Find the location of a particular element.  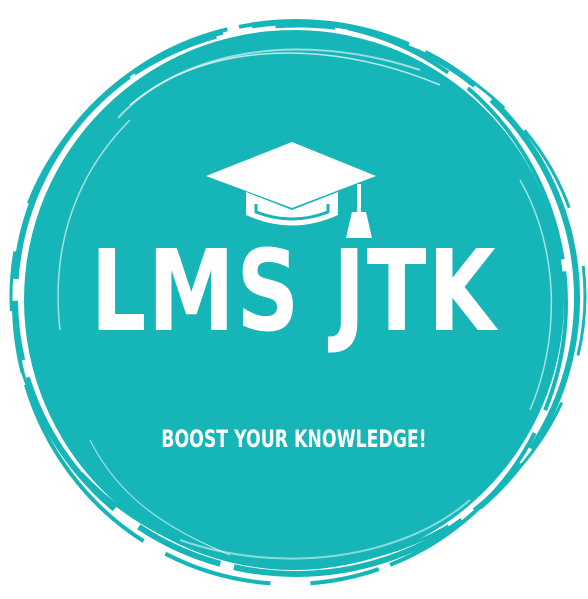

brand-tagline: BOOST YOUR KNOWLEDGE! is located at coordinates (294, 439).